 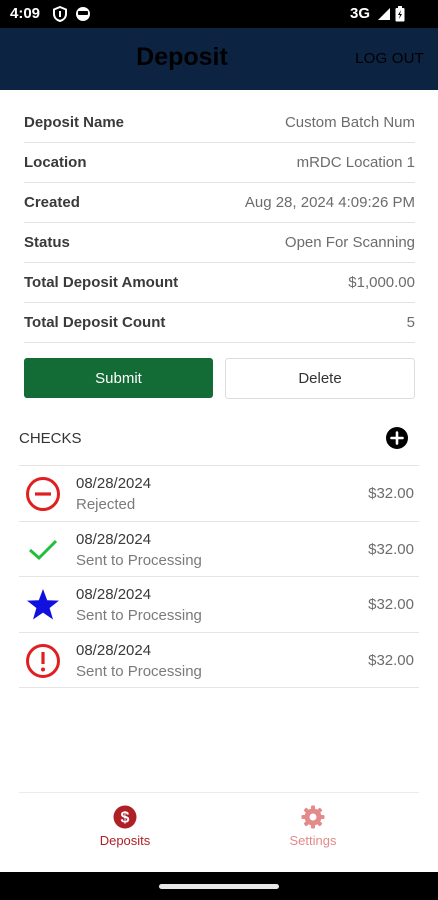 What do you see at coordinates (384, 14) in the screenshot?
I see `signal-icon` at bounding box center [384, 14].